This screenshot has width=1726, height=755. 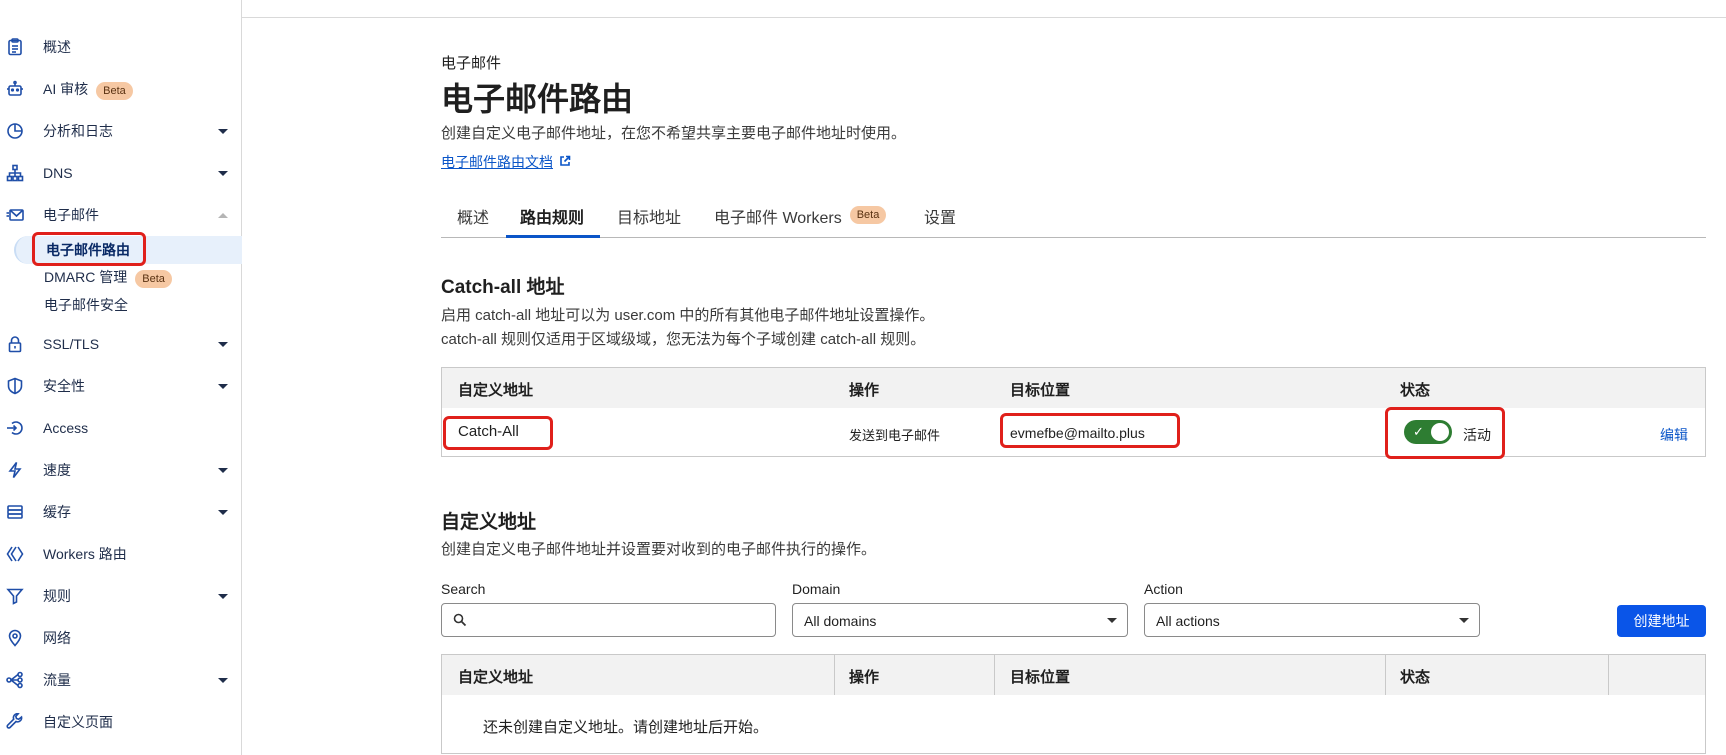 I want to click on tab-destination-addresses: 目标地址, so click(x=649, y=217).